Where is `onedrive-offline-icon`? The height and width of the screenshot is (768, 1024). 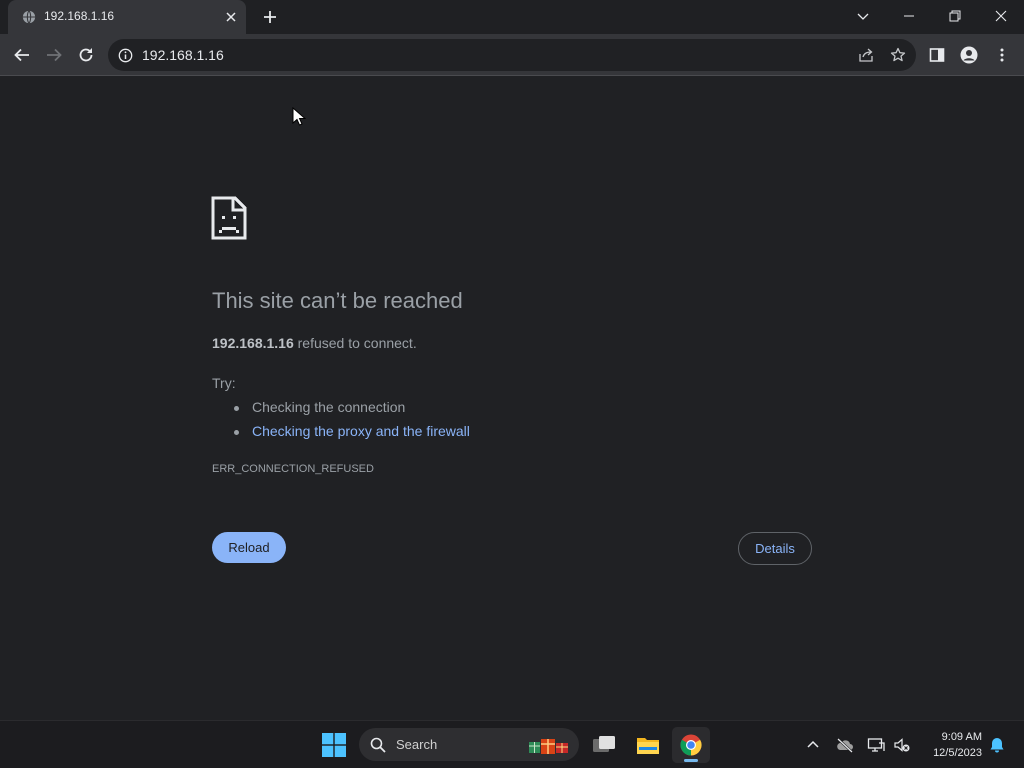
onedrive-offline-icon is located at coordinates (845, 745).